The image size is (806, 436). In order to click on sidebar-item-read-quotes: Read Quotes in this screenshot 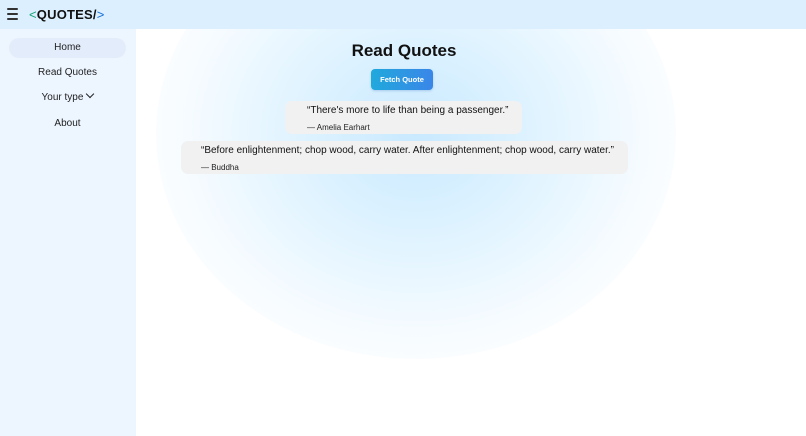, I will do `click(67, 73)`.